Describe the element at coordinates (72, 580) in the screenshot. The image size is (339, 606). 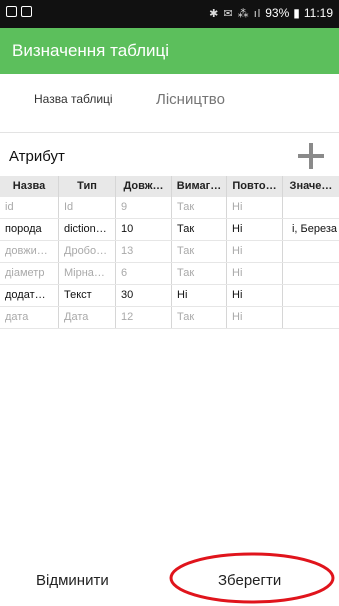
I see `cancel-button: Відминити` at that location.